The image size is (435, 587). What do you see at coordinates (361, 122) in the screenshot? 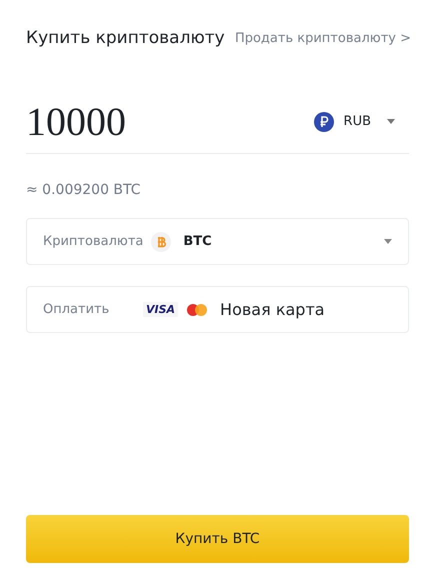
I see `currency-dropdown: RUB` at bounding box center [361, 122].